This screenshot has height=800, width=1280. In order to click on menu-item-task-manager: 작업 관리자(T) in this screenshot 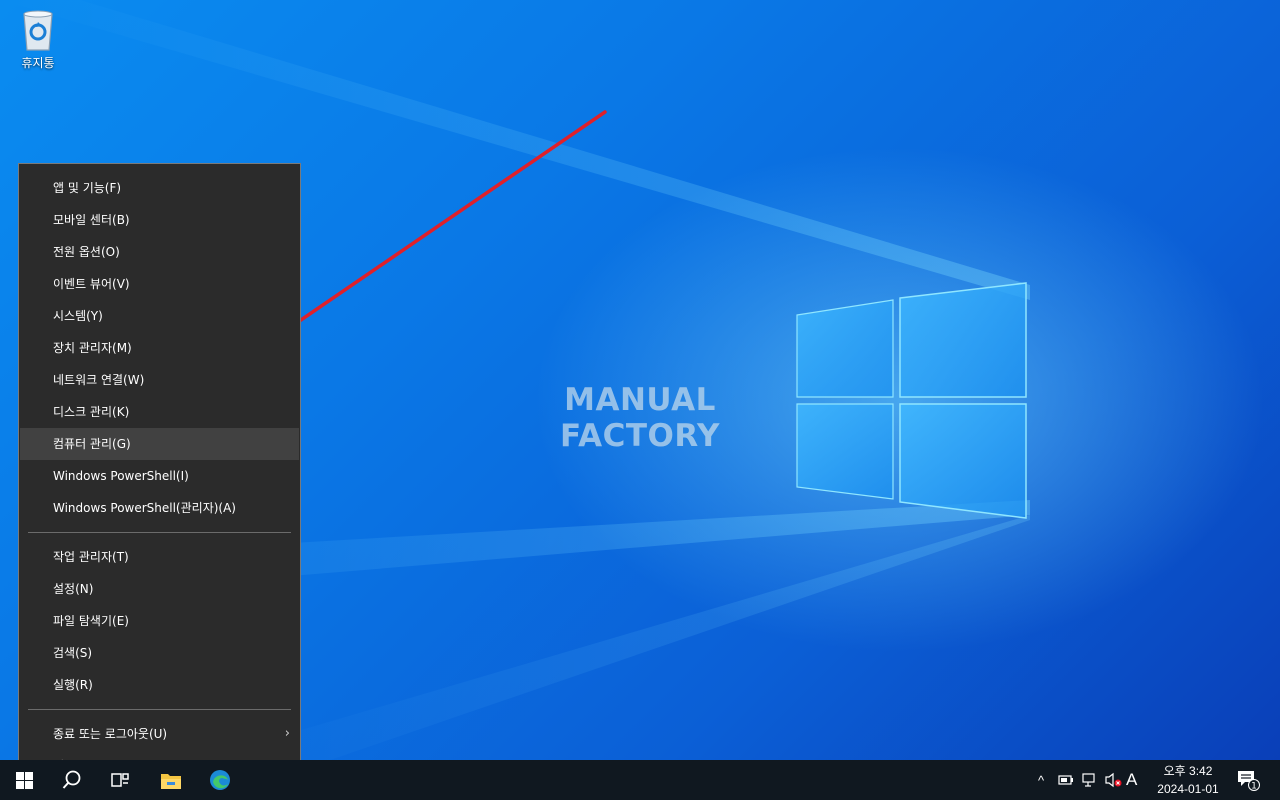, I will do `click(159, 557)`.